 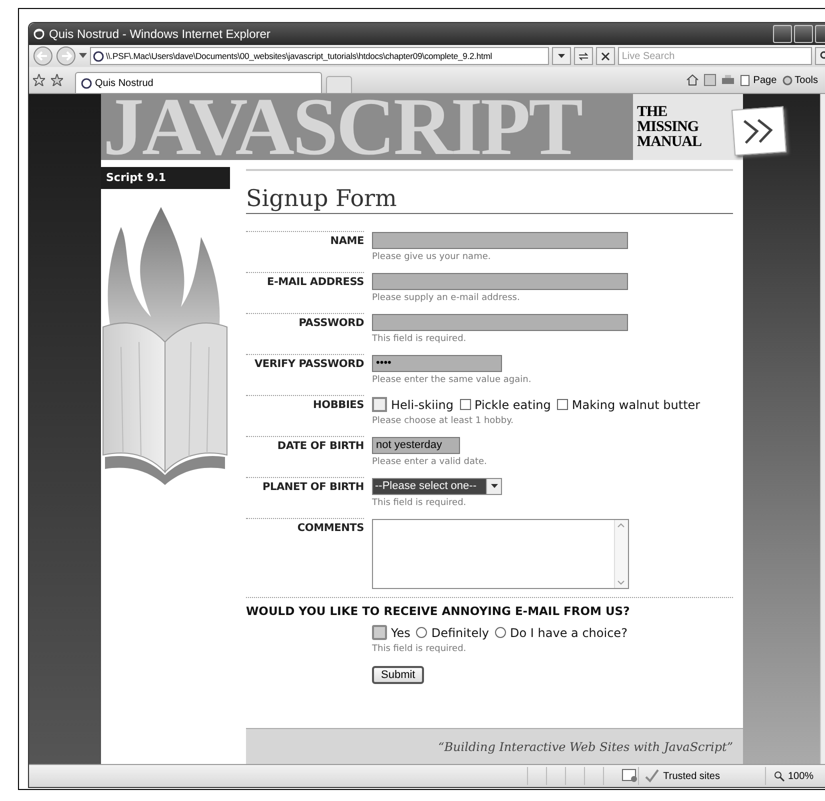 What do you see at coordinates (500, 322) in the screenshot?
I see `password-field` at bounding box center [500, 322].